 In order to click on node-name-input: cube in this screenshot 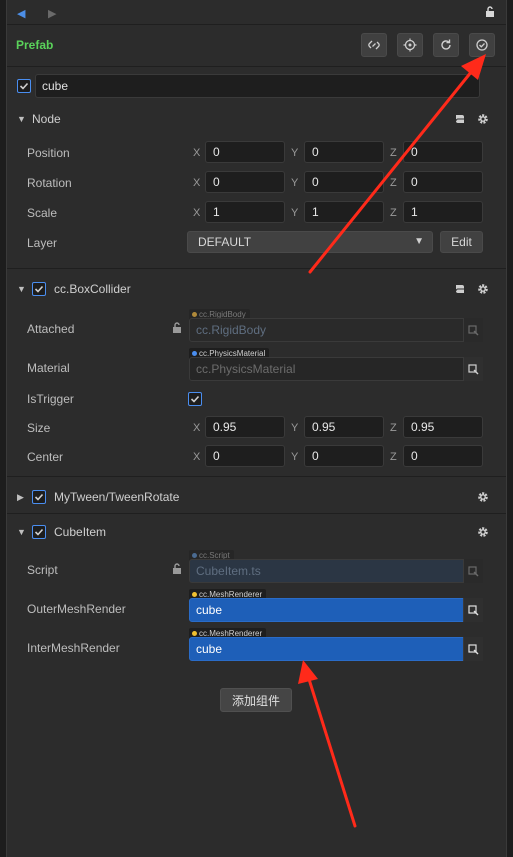, I will do `click(257, 86)`.